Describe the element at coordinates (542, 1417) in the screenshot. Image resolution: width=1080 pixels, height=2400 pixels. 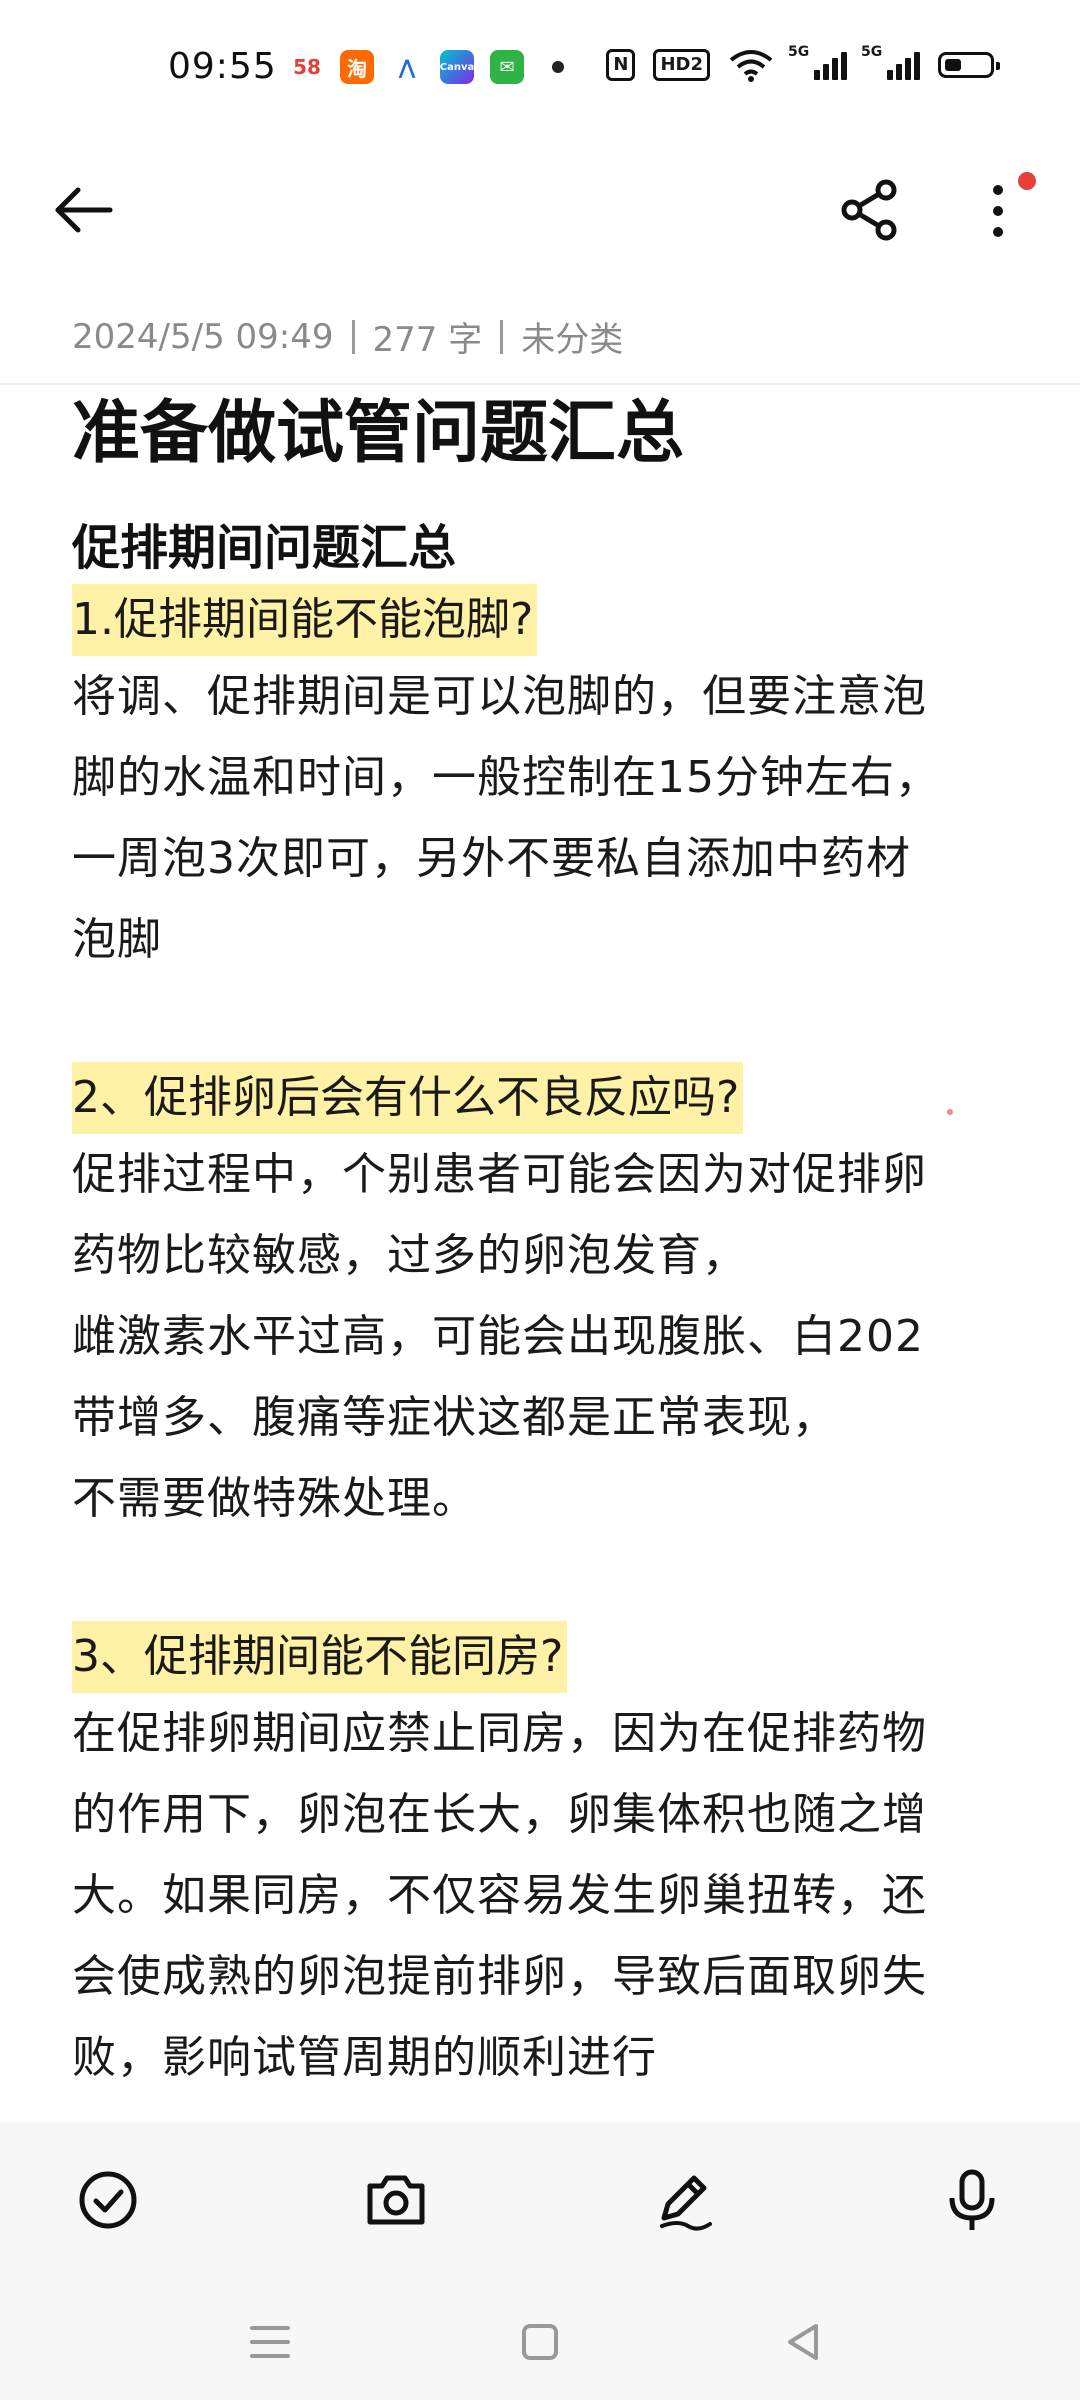
I see `answer-2-line: 带增多、腹痛等症状这都是正常表现，` at that location.